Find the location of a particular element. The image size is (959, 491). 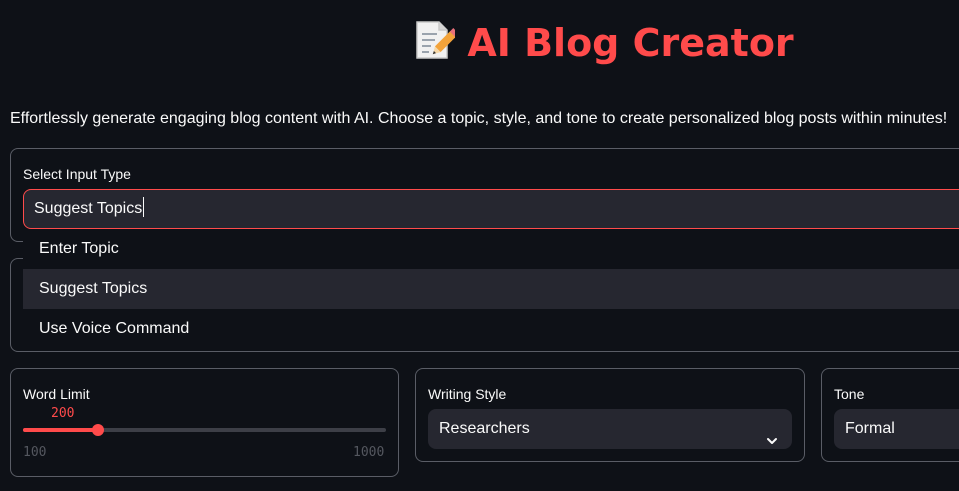

page-title: AI Blog Creator is located at coordinates (479, 44).